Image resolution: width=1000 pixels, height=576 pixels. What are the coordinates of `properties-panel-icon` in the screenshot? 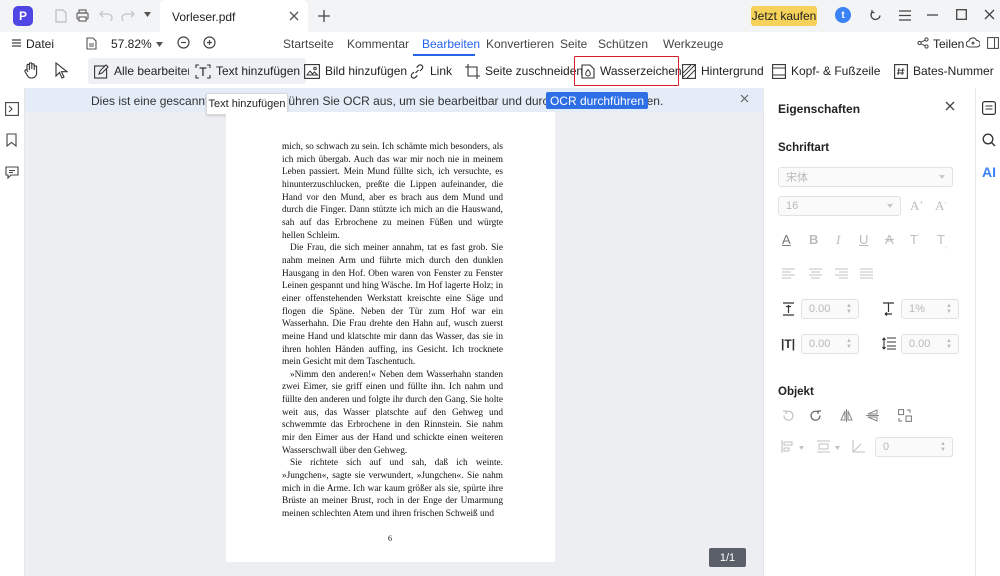 It's located at (989, 108).